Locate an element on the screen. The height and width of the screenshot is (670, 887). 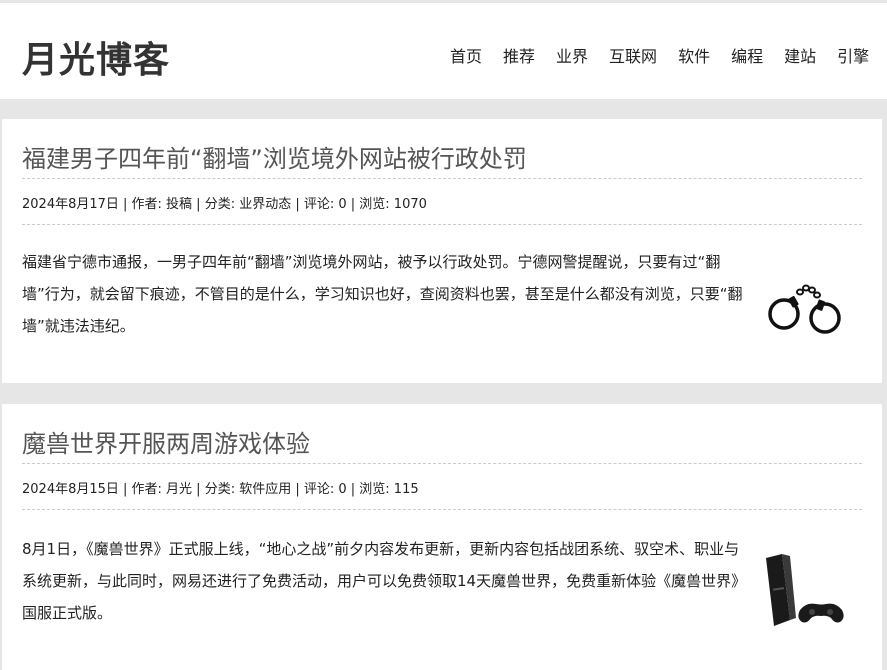
nav-item-industry: 业界 is located at coordinates (572, 55).